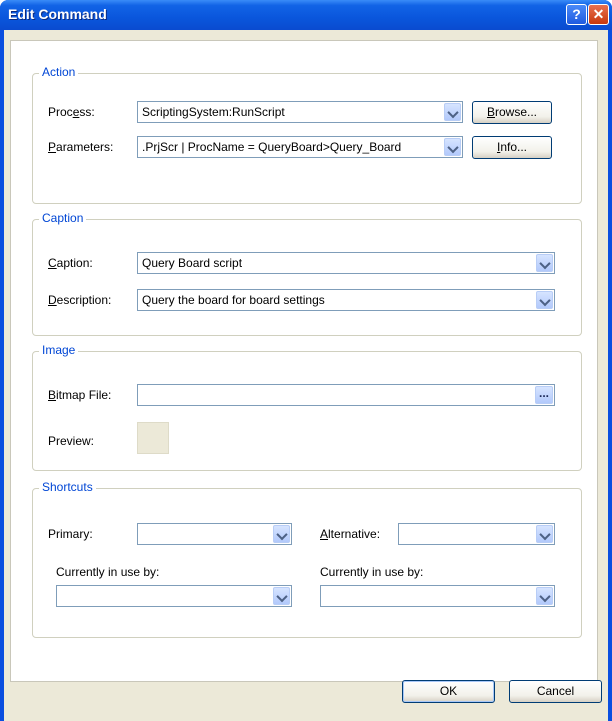 Image resolution: width=612 pixels, height=721 pixels. Describe the element at coordinates (213, 112) in the screenshot. I see `process-value: ScriptingSystem:RunScript` at that location.